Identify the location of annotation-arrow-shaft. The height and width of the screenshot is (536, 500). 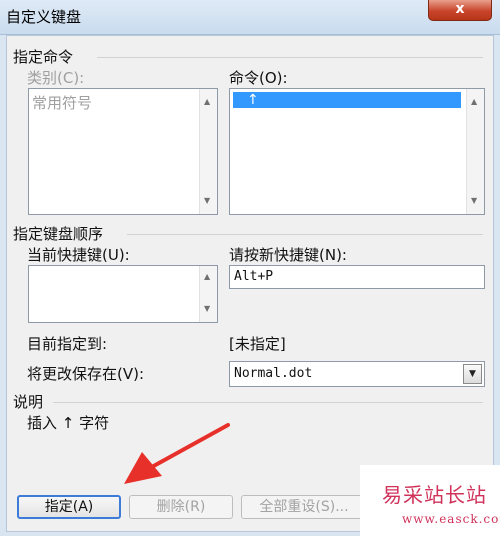
(189, 446).